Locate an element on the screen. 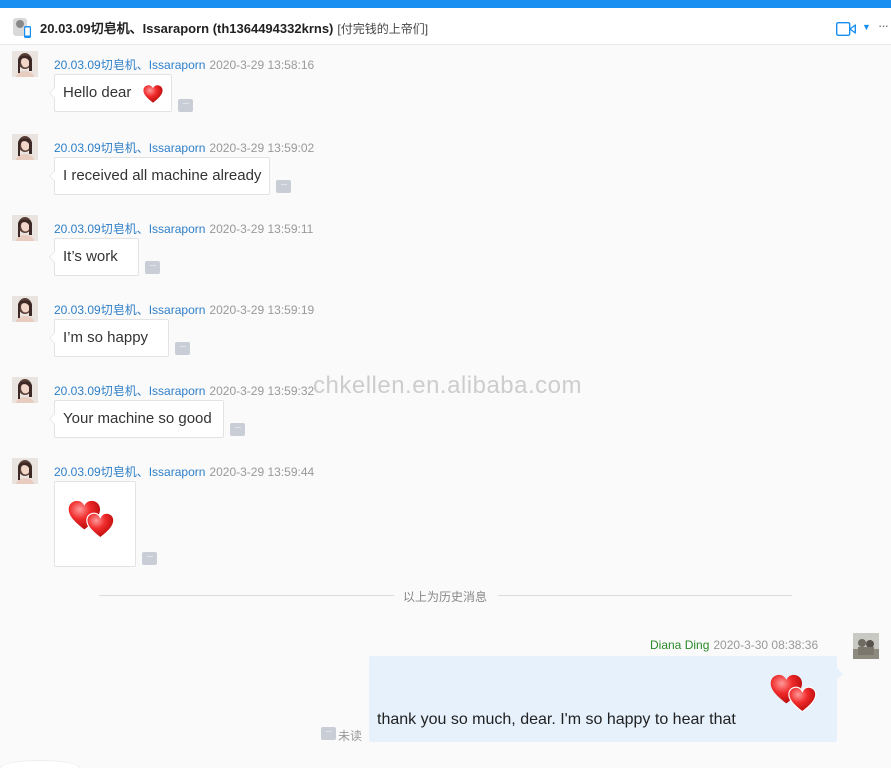 The image size is (891, 768). read-status: 未读 is located at coordinates (350, 736).